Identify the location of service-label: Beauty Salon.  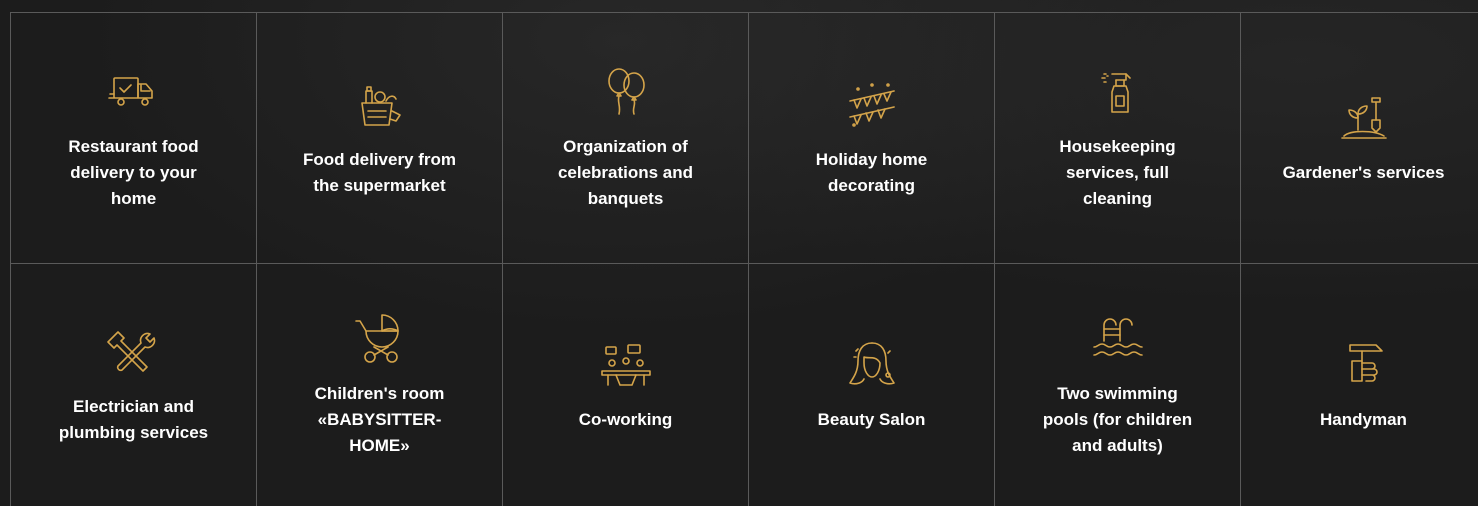
(871, 419).